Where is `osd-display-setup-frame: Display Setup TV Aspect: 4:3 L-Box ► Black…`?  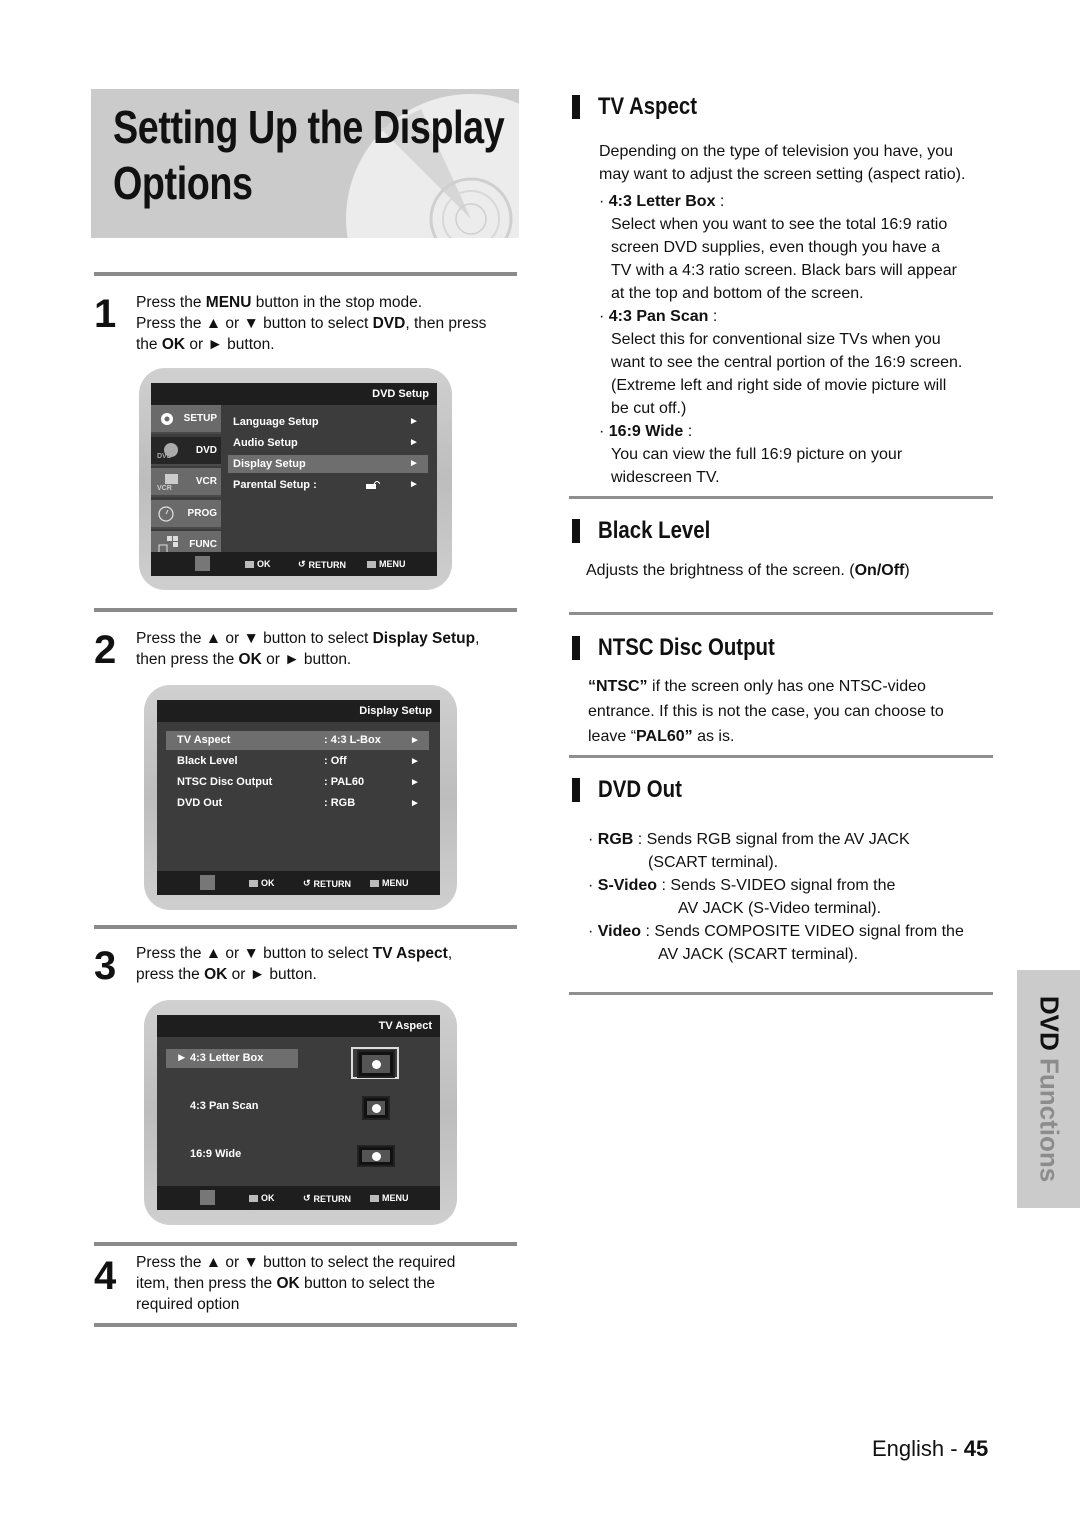 osd-display-setup-frame: Display Setup TV Aspect: 4:3 L-Box ► Black… is located at coordinates (300, 797).